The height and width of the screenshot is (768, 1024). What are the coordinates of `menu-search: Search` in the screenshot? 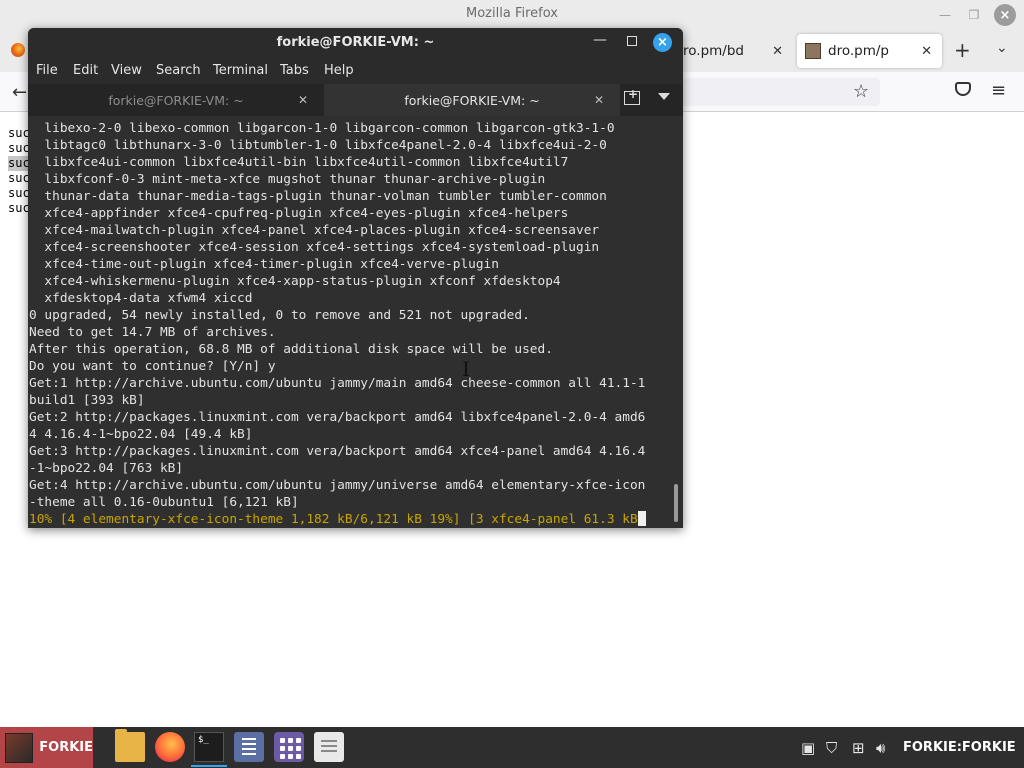 It's located at (178, 70).